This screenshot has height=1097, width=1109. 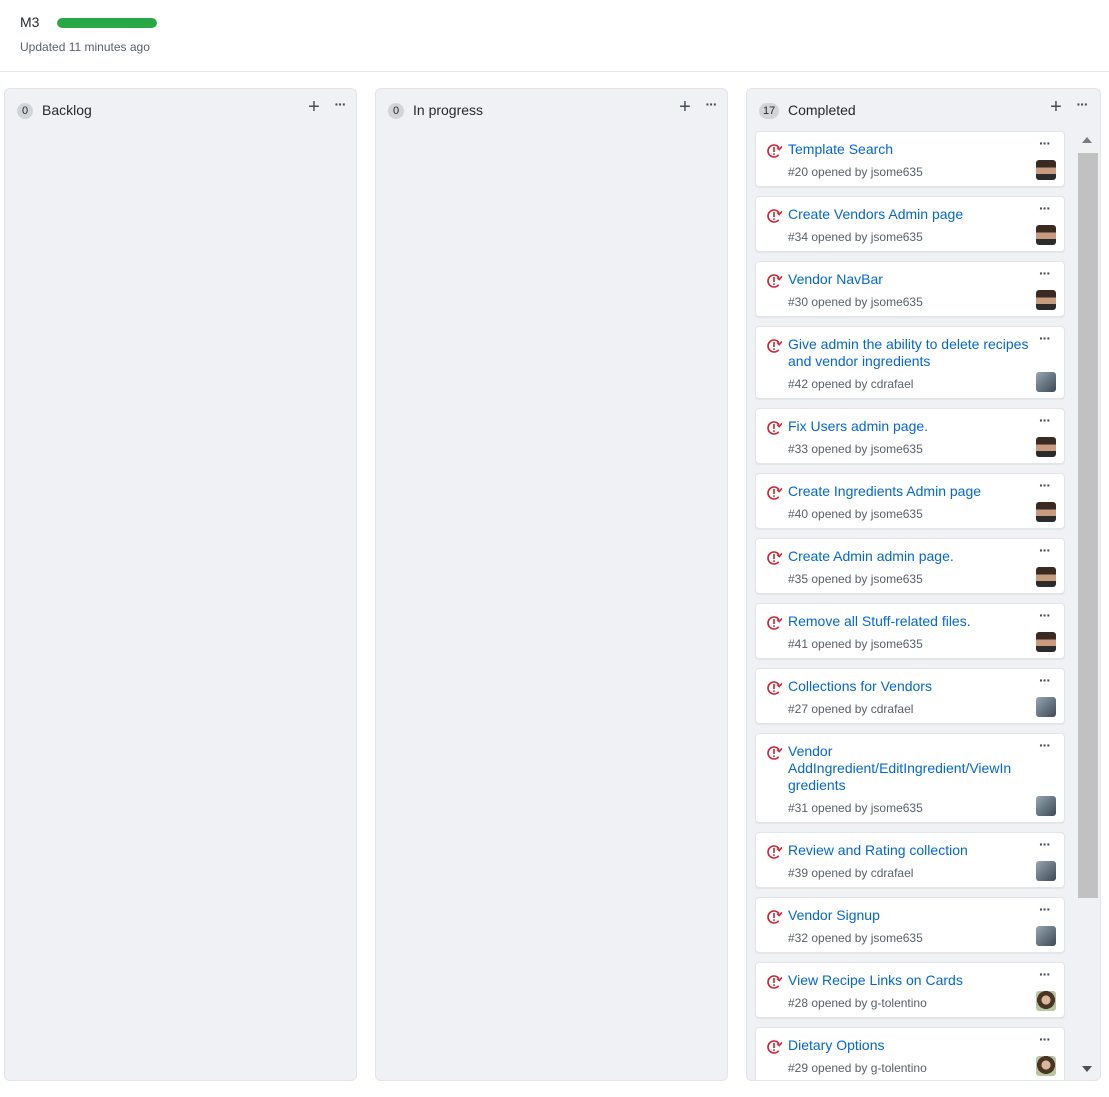 What do you see at coordinates (910, 159) in the screenshot?
I see `issue-card: Template Search #20 opened by jsome635 ···` at bounding box center [910, 159].